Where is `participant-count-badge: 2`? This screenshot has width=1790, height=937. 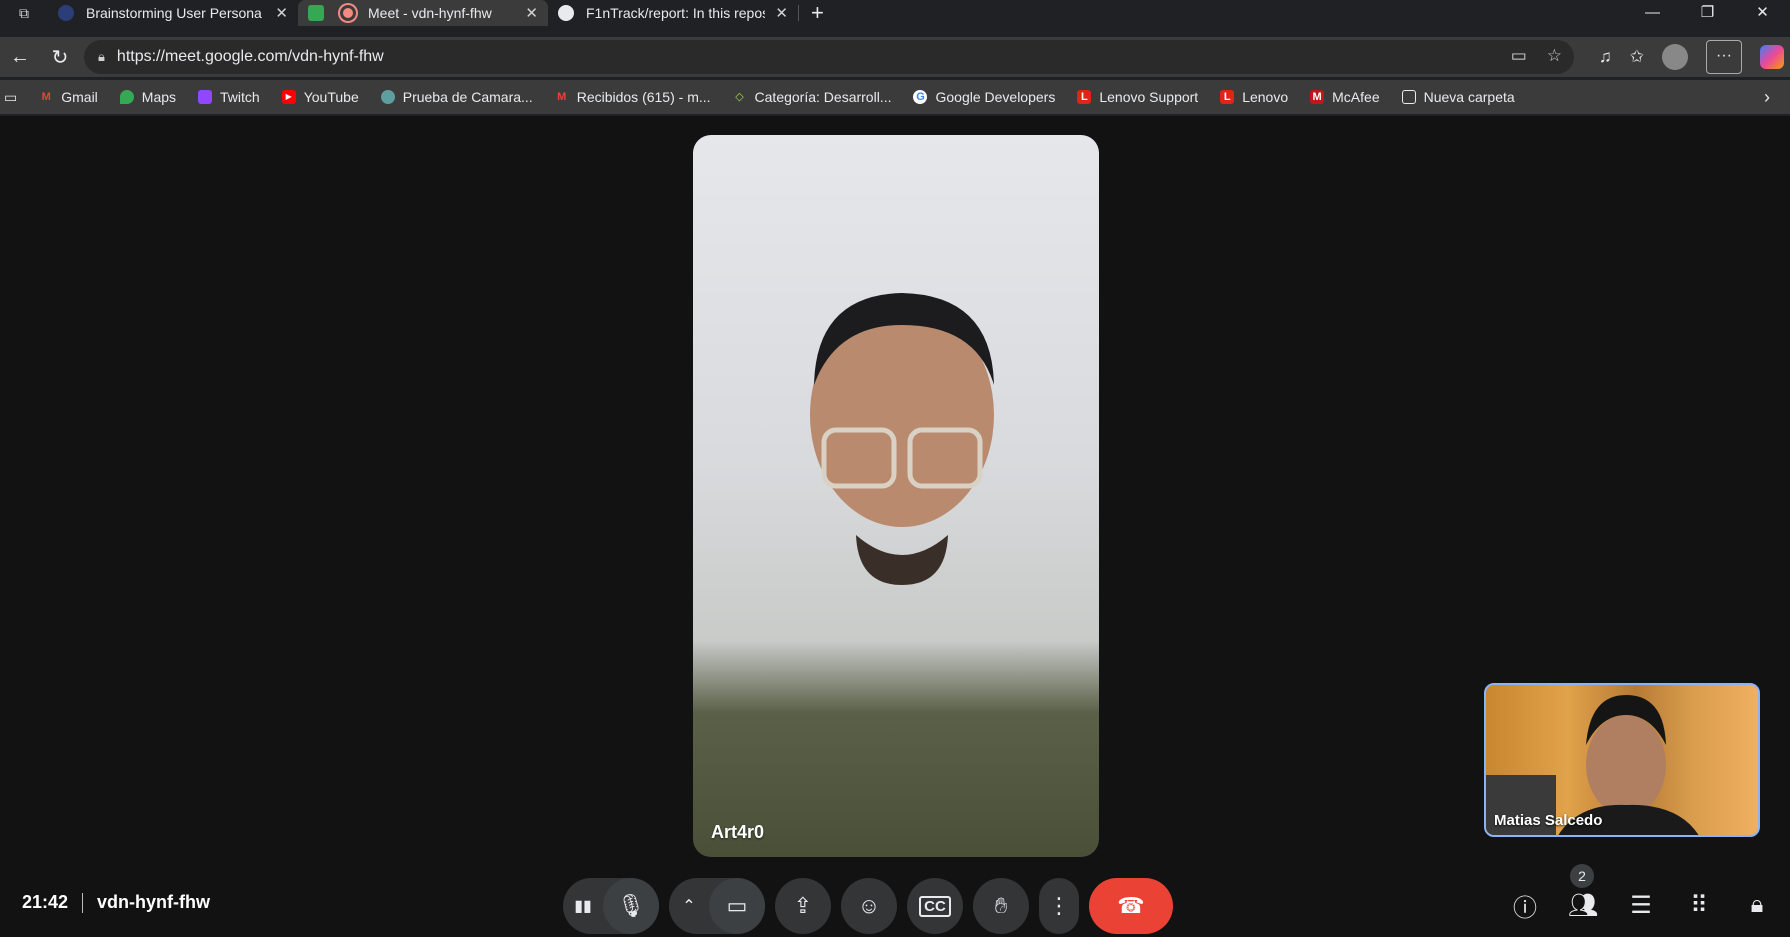
participant-count-badge: 2 is located at coordinates (1582, 876).